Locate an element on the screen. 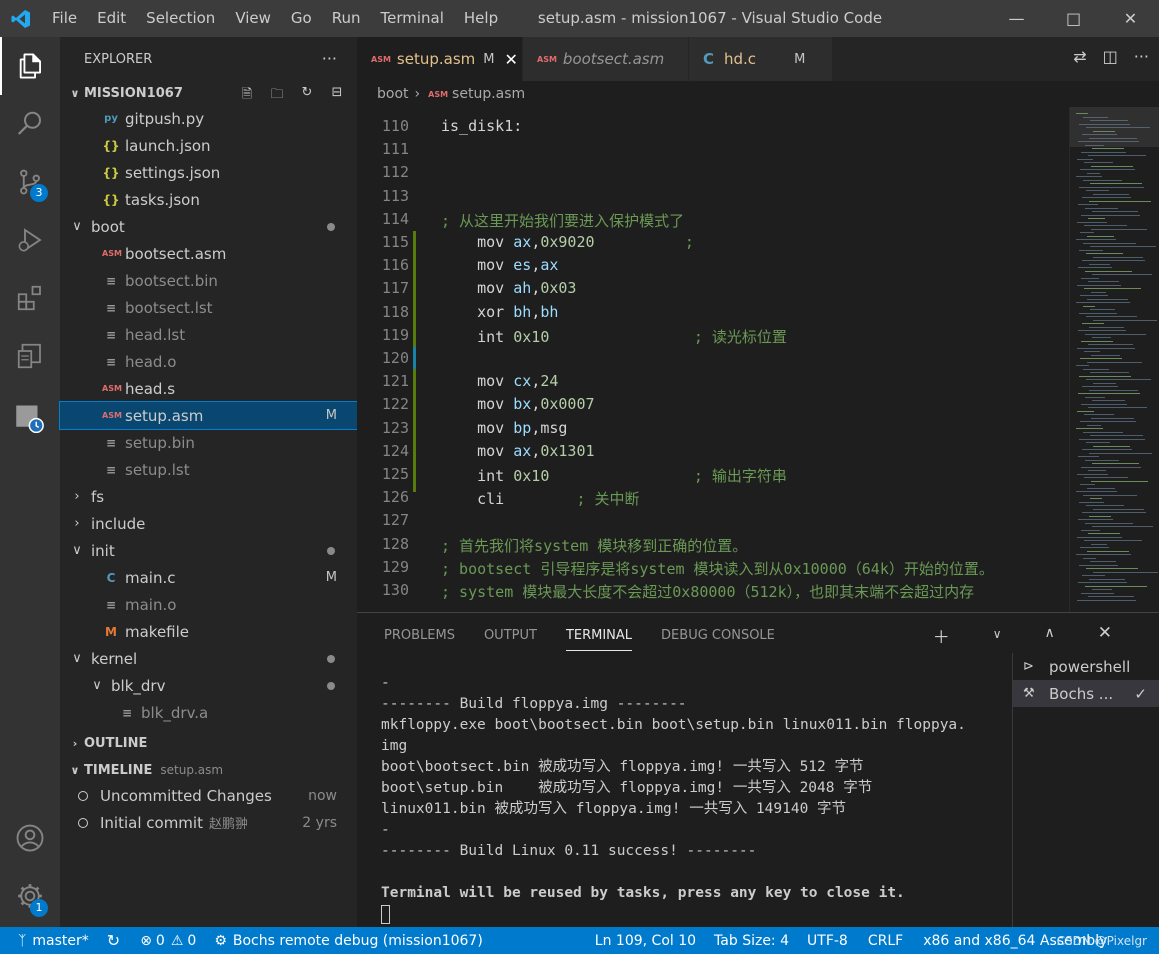 The height and width of the screenshot is (954, 1159). panel-tab-terminal: TERMINAL is located at coordinates (599, 639).